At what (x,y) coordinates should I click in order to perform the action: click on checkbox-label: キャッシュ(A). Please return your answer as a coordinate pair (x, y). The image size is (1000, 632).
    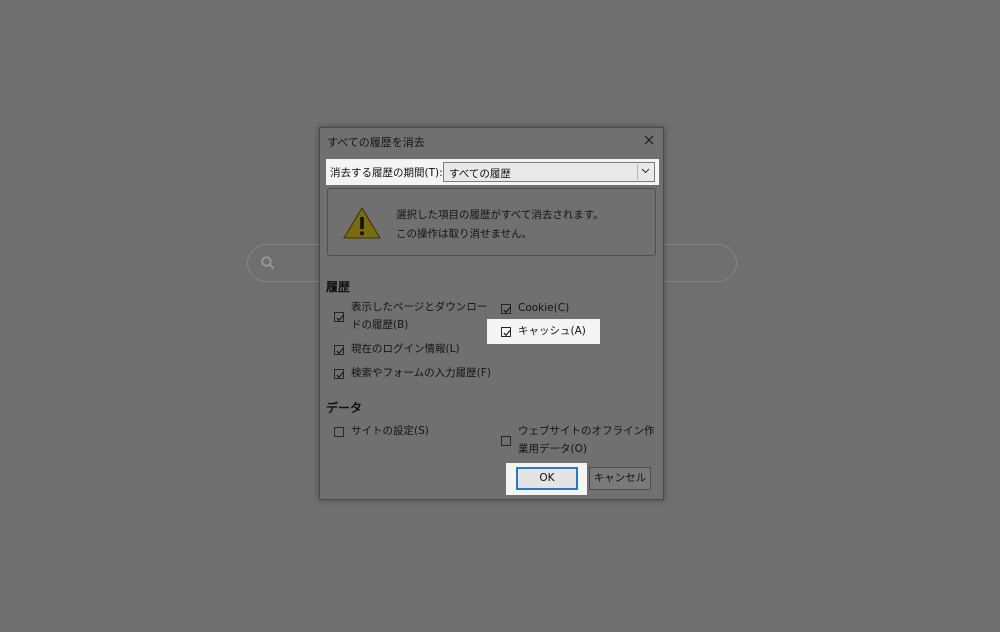
    Looking at the image, I should click on (552, 331).